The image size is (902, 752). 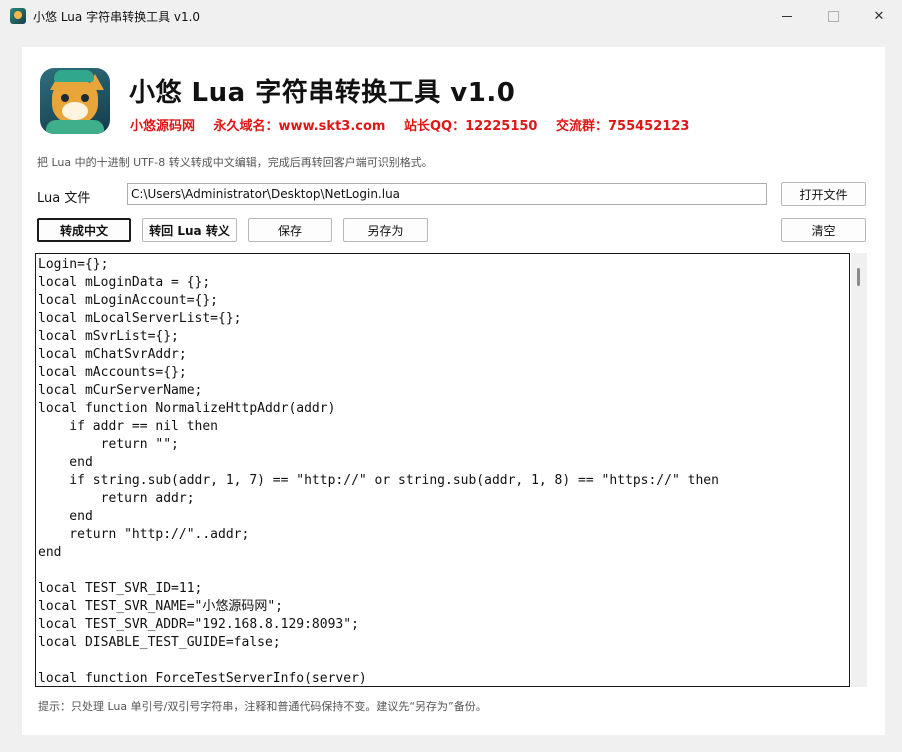 I want to click on code-line: local DISABLE_TEST_GUIDE=false;, so click(x=159, y=642).